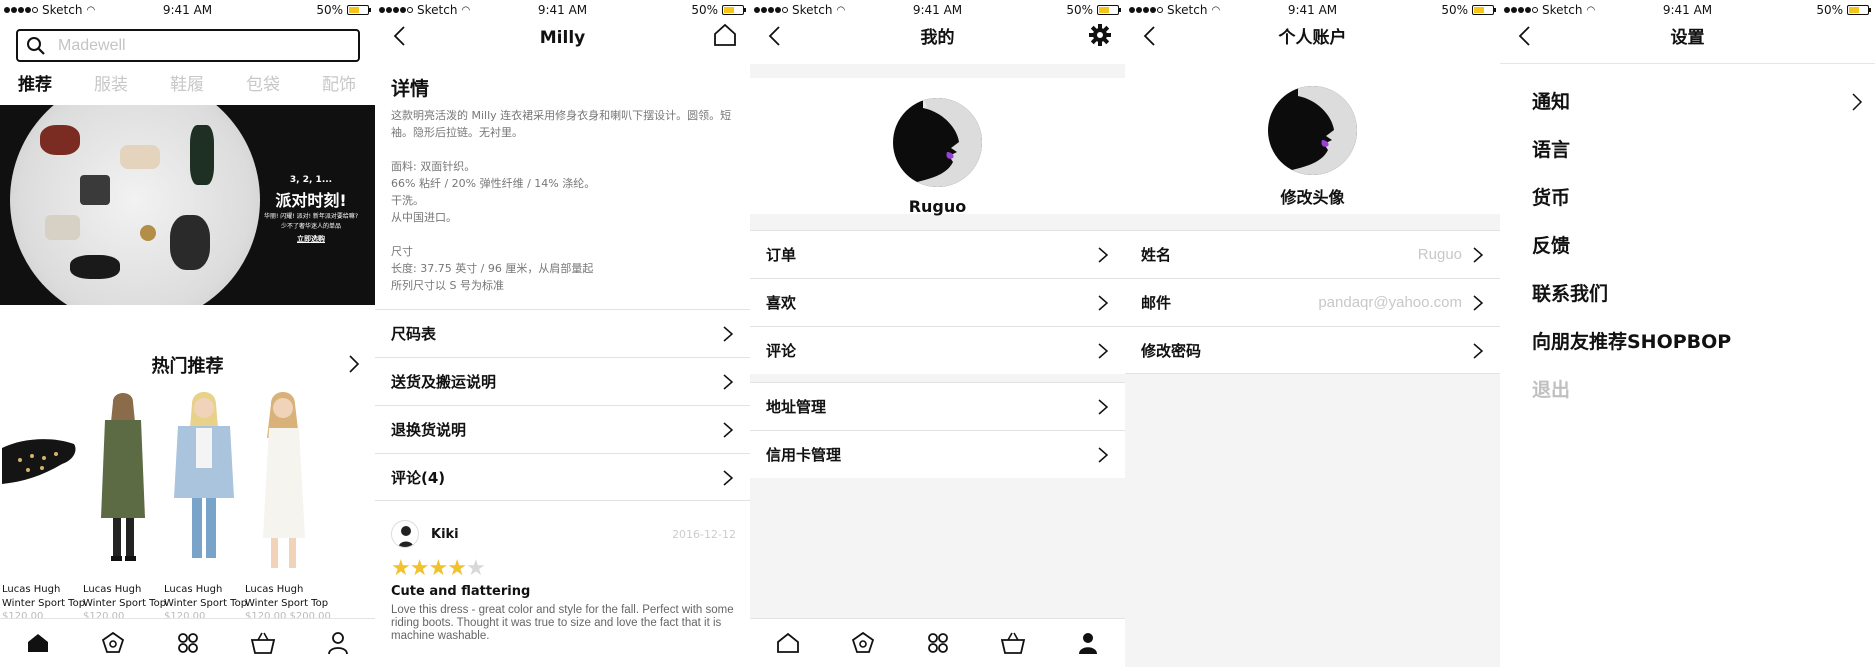  I want to click on feedback-item: 反馈, so click(1687, 252).